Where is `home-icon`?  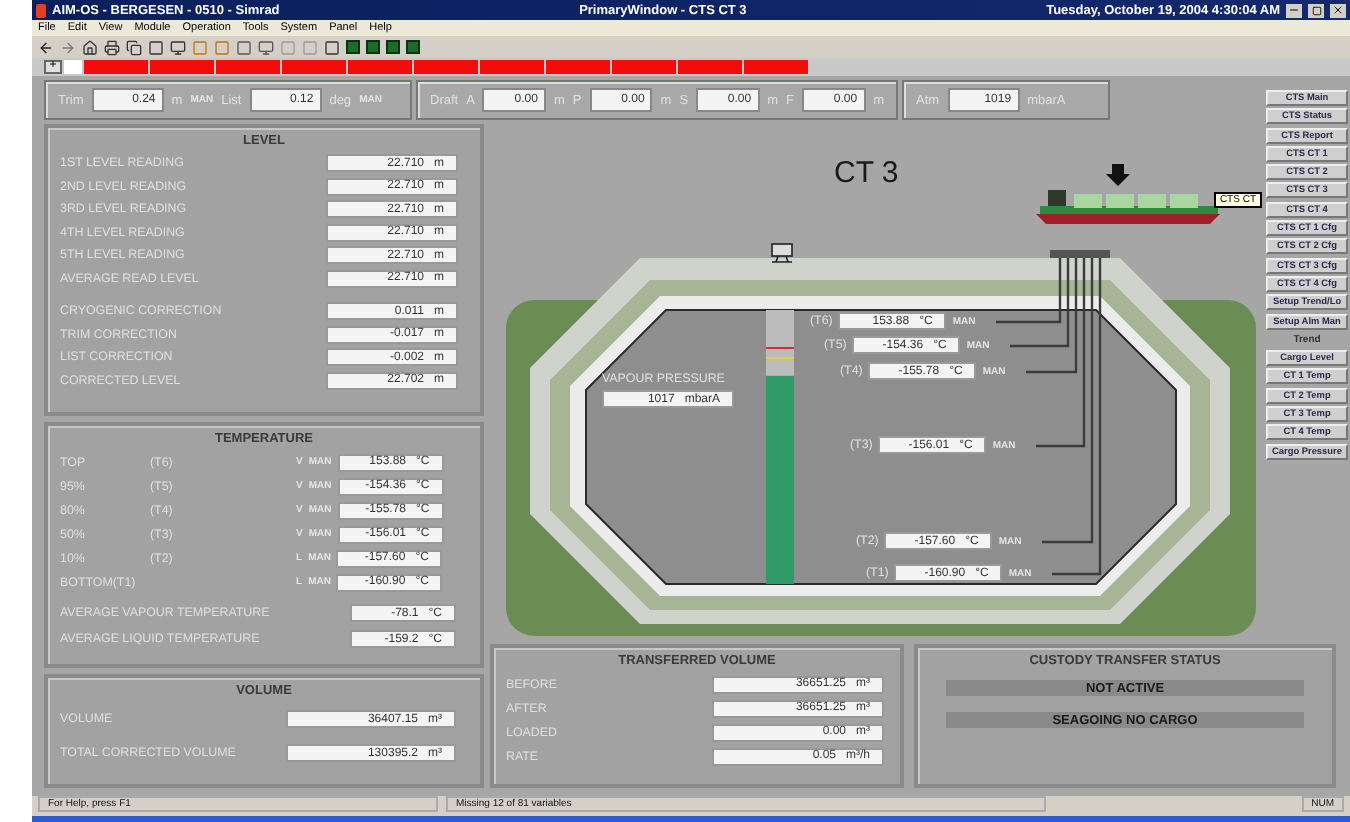
home-icon is located at coordinates (90, 47).